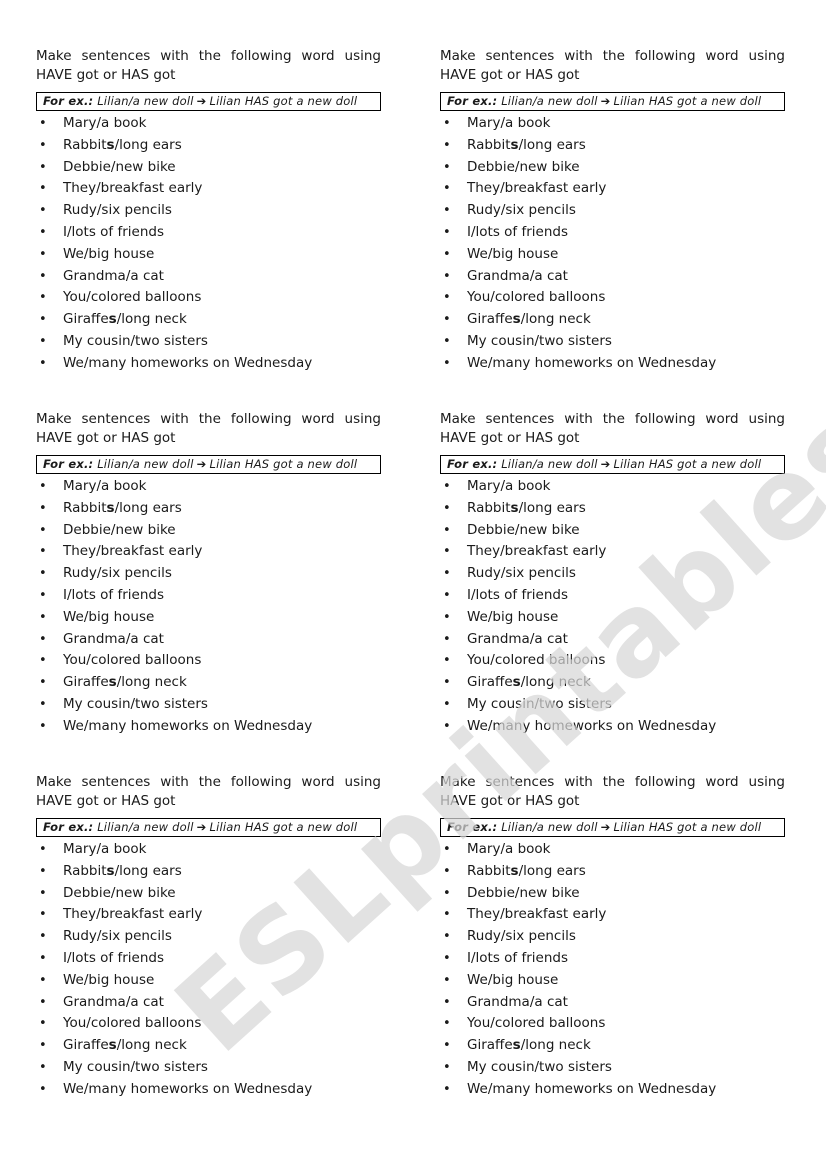 The width and height of the screenshot is (826, 1169). Describe the element at coordinates (489, 144) in the screenshot. I see `item-text: Rabbit` at that location.